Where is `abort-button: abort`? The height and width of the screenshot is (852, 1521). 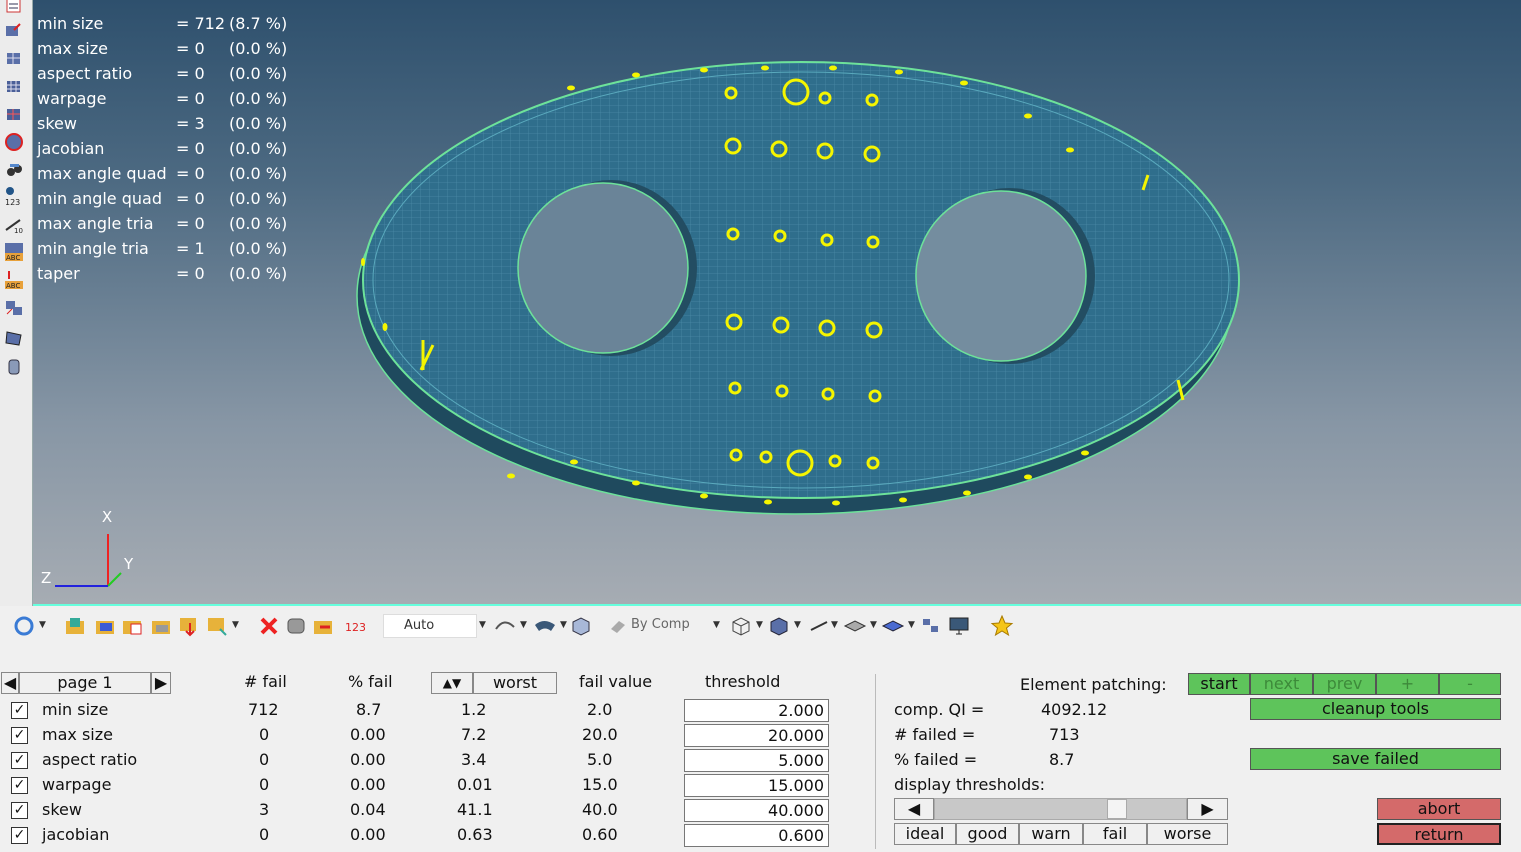 abort-button: abort is located at coordinates (1439, 809).